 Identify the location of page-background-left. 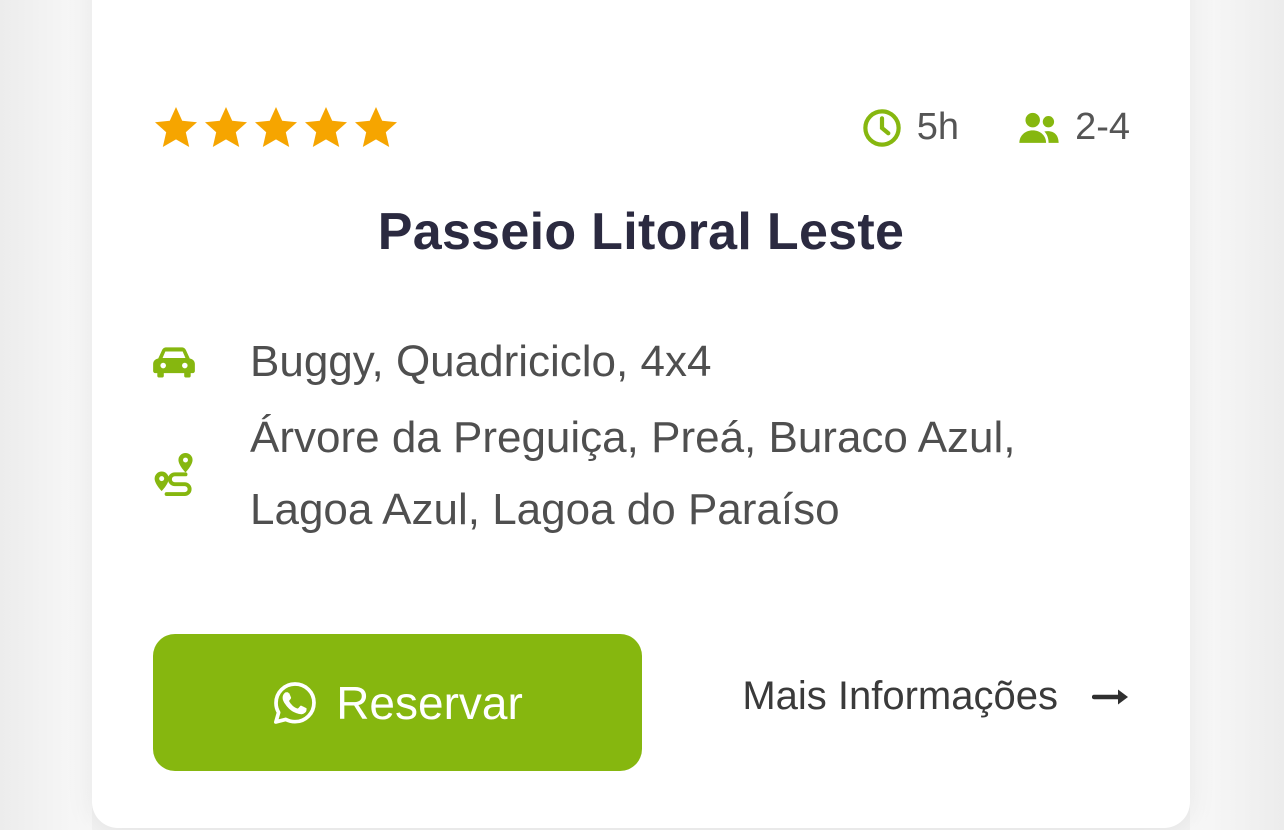
(46, 415).